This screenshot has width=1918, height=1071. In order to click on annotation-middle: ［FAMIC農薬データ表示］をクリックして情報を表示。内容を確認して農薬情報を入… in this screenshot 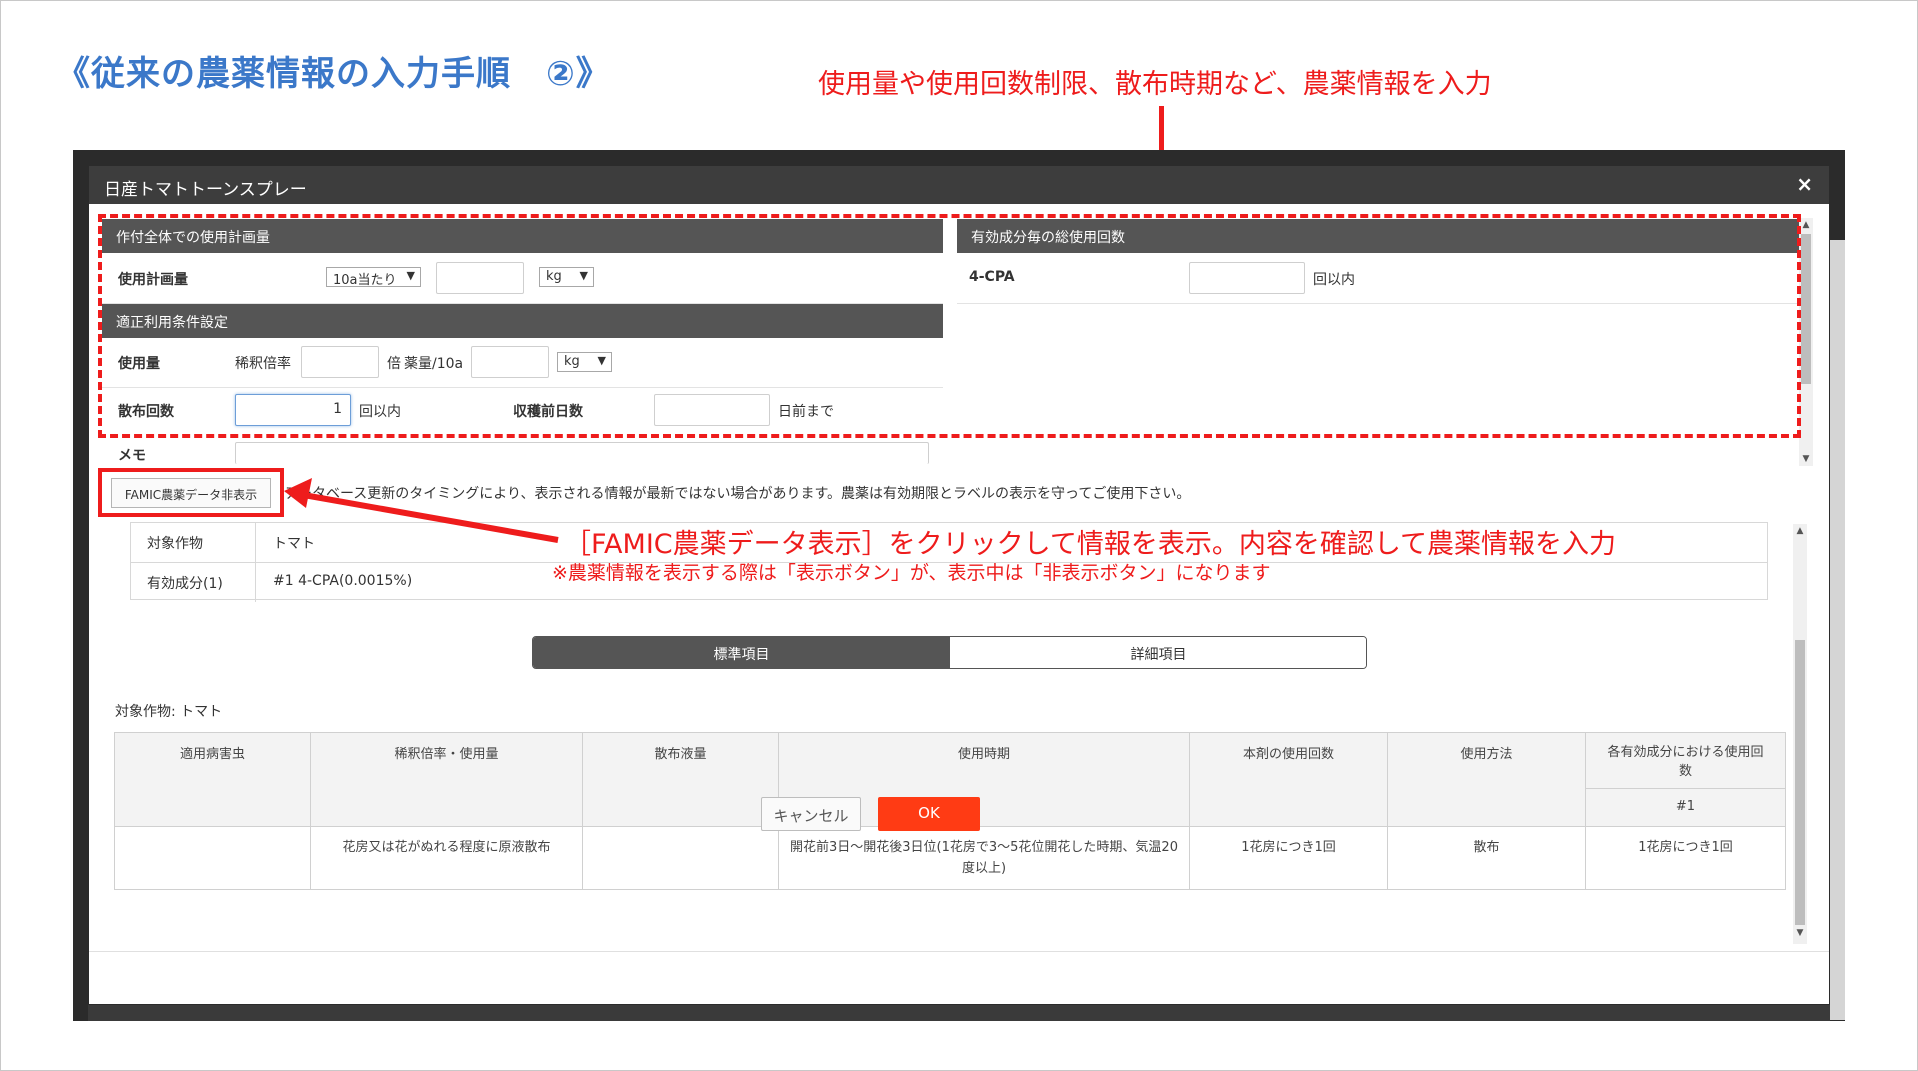, I will do `click(1090, 544)`.